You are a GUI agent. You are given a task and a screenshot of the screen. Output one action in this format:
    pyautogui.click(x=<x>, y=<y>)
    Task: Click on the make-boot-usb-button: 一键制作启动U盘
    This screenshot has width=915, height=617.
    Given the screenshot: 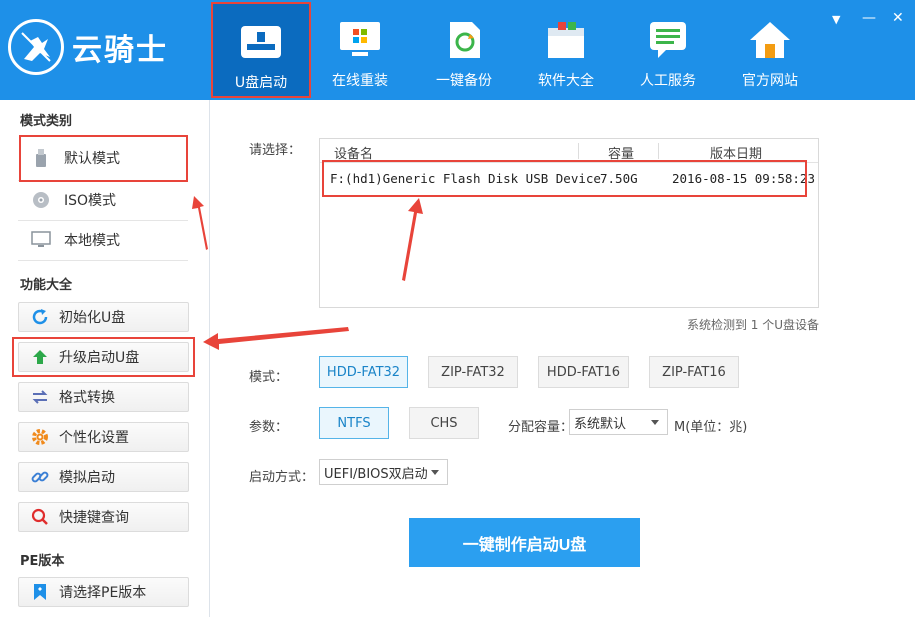 What is the action you would take?
    pyautogui.click(x=524, y=542)
    